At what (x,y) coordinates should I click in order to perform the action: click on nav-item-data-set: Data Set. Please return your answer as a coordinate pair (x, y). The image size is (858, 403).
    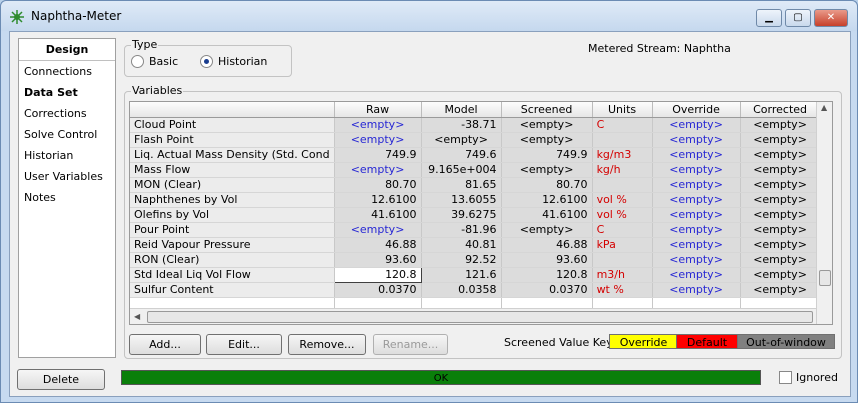
    Looking at the image, I should click on (67, 92).